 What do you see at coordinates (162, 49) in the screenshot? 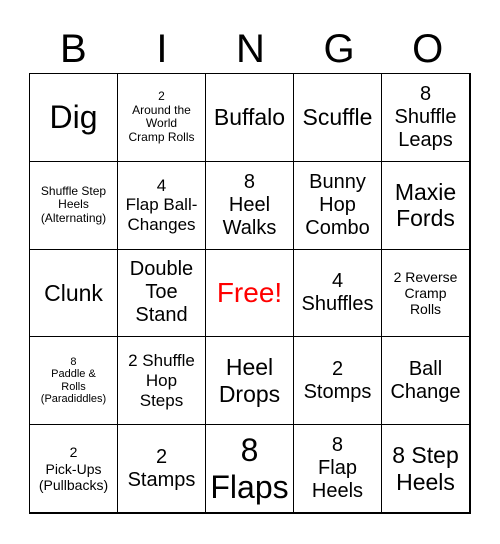
I see `header-letter-i: I` at bounding box center [162, 49].